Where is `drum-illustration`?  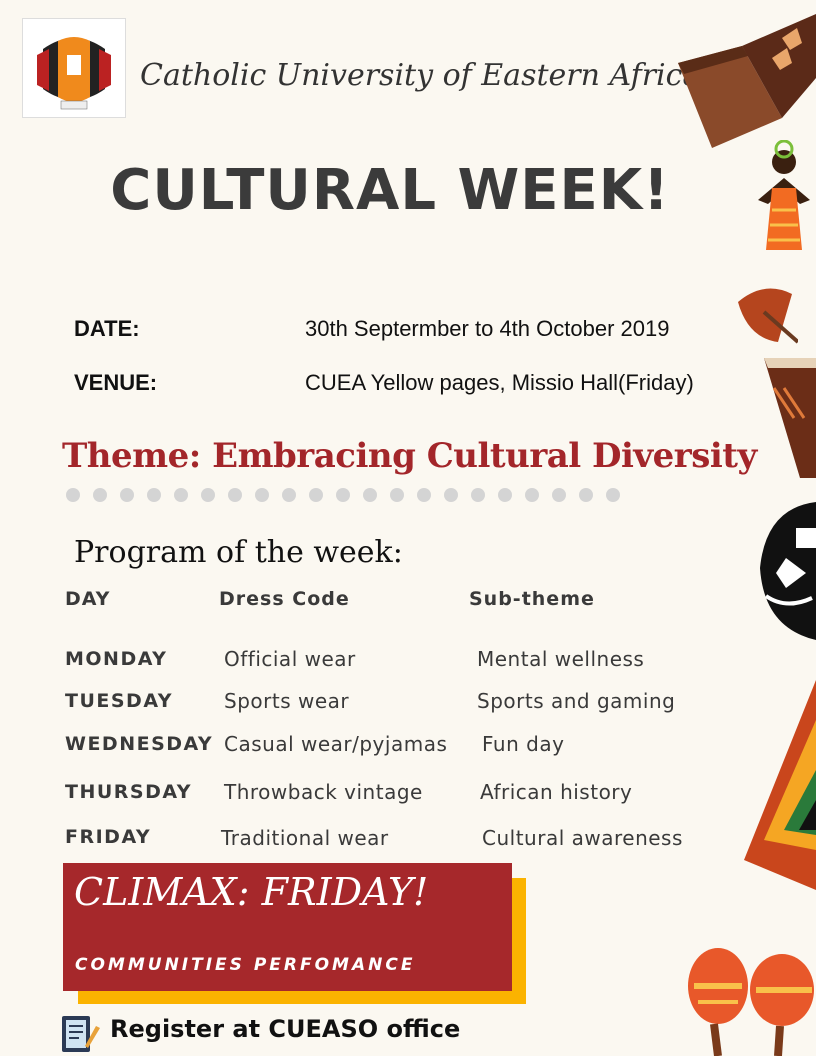
drum-illustration is located at coordinates (747, 81).